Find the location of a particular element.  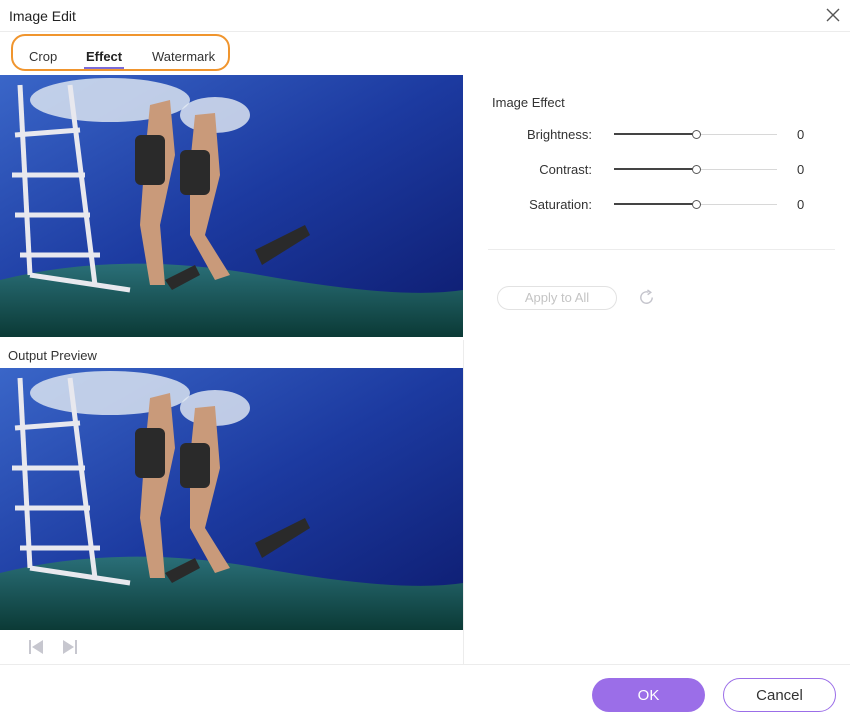

tab-bar: Crop Effect Watermark is located at coordinates (120, 52).